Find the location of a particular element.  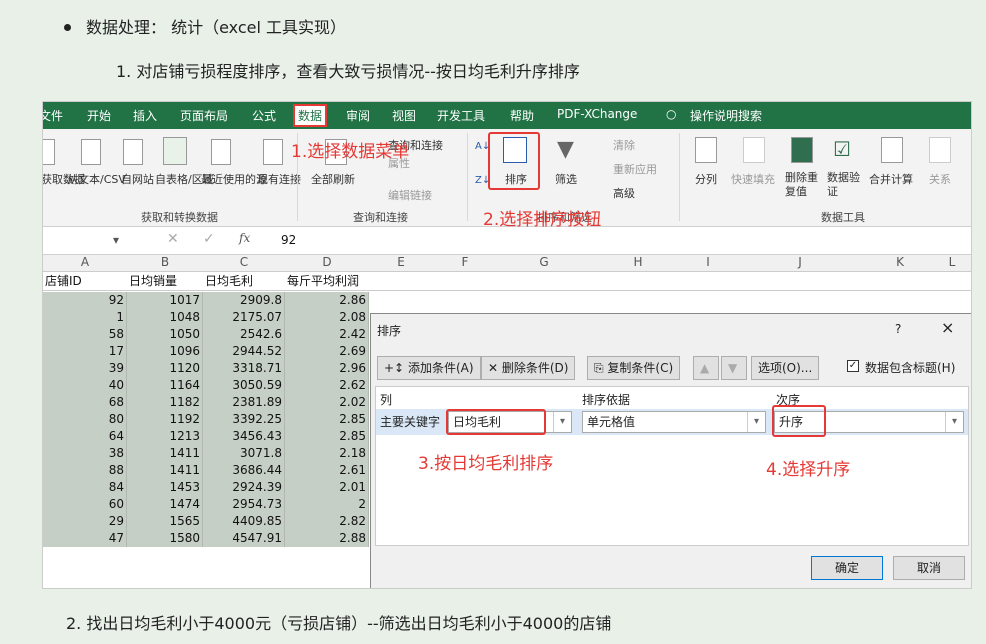

header-cell: 每斤平均利润 is located at coordinates (323, 281).